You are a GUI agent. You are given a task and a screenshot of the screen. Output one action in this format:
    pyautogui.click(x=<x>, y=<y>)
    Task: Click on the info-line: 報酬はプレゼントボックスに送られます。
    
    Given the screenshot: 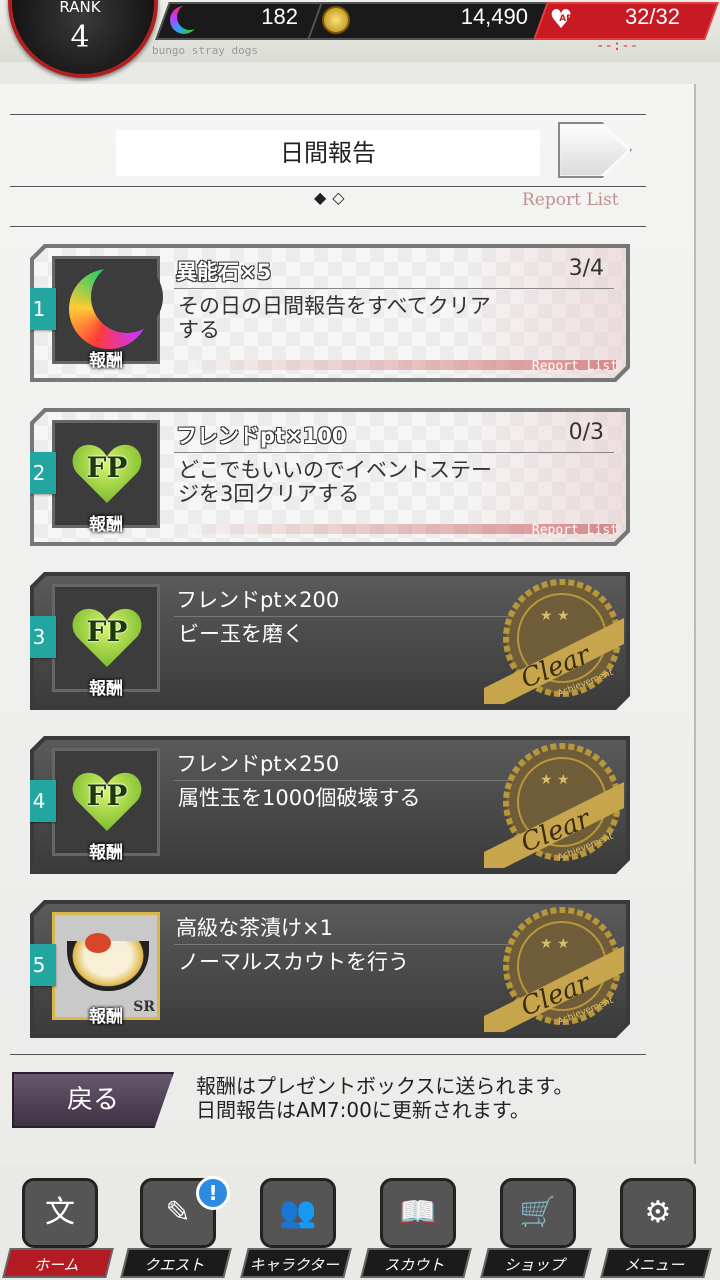 What is the action you would take?
    pyautogui.click(x=385, y=1086)
    